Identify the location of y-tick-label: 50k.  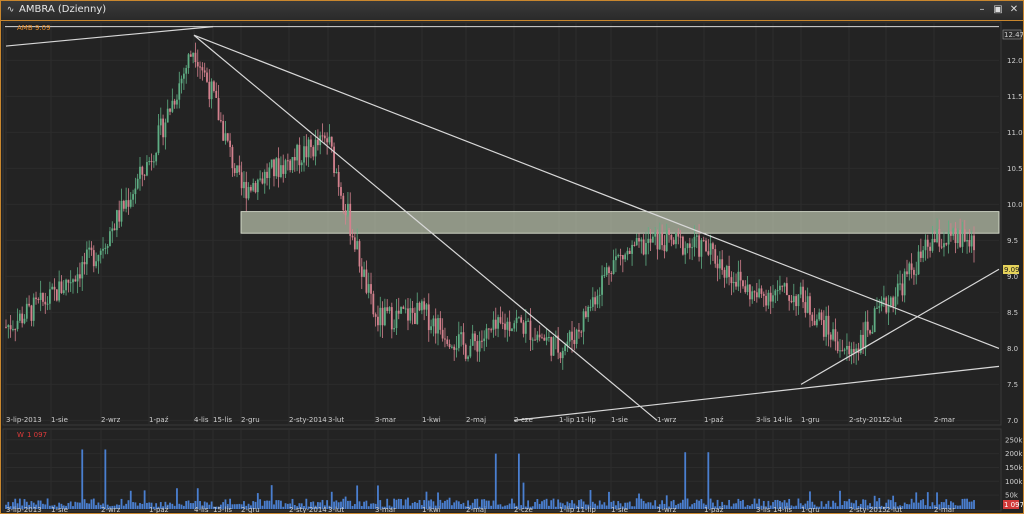
(1012, 496).